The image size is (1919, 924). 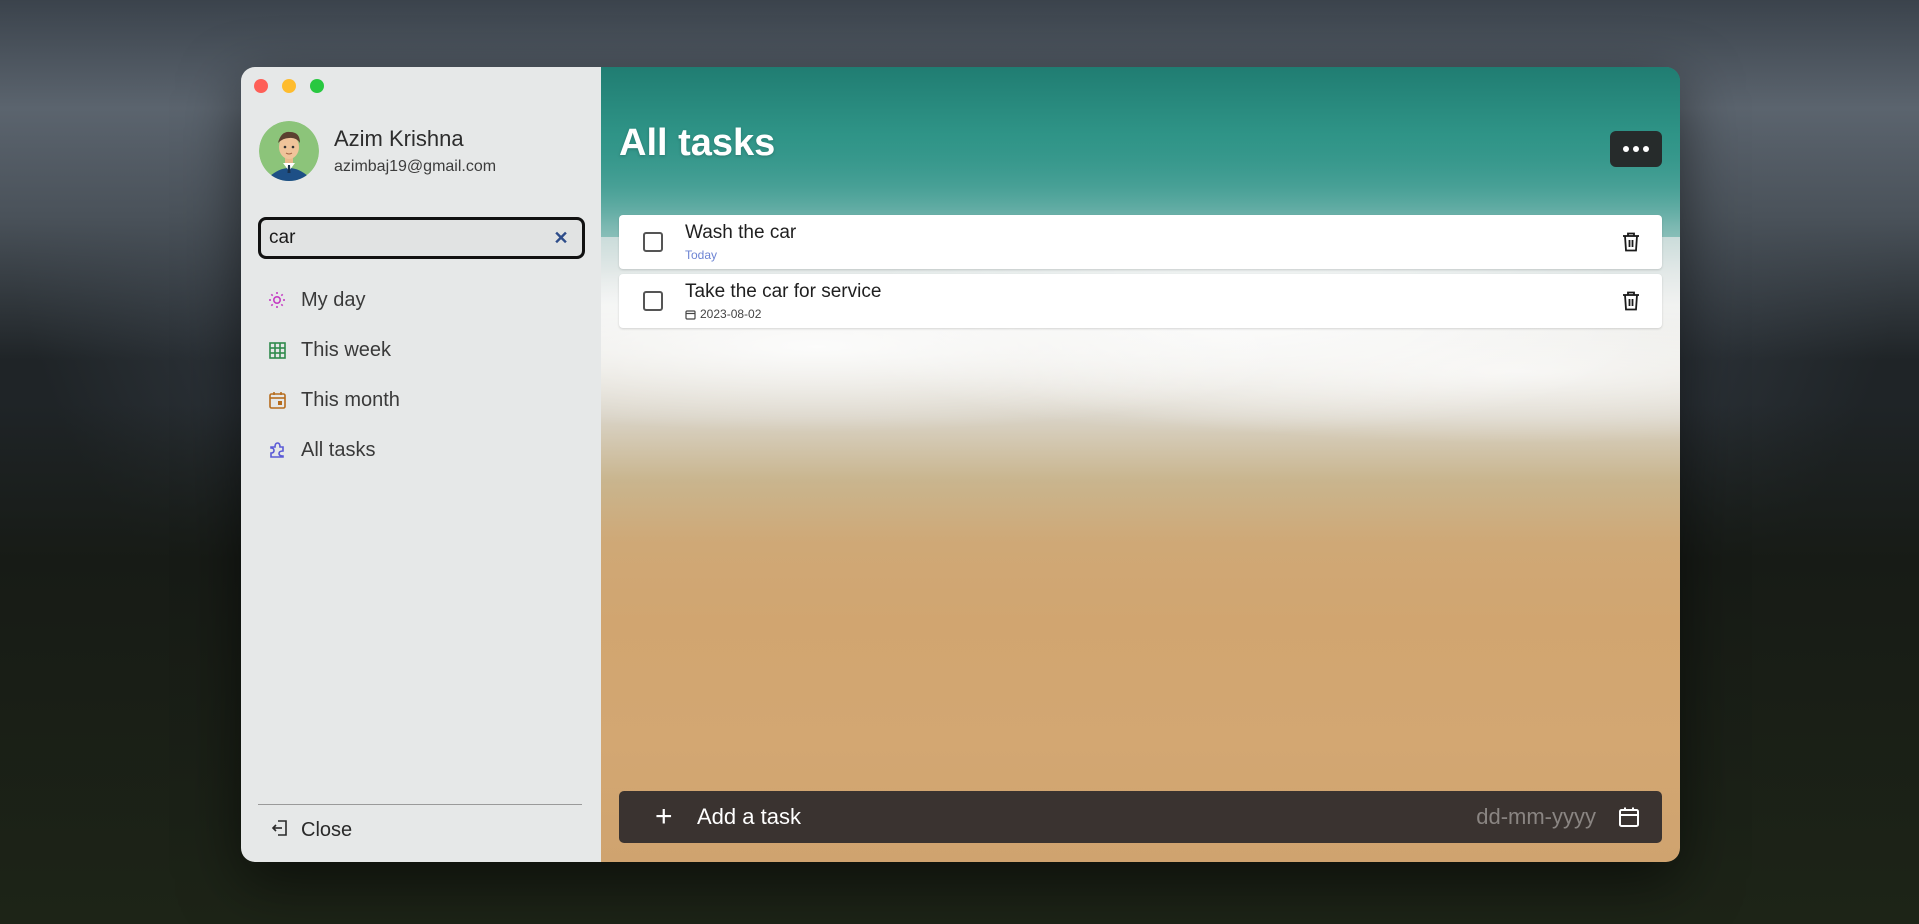 What do you see at coordinates (261, 86) in the screenshot?
I see `close-window-button` at bounding box center [261, 86].